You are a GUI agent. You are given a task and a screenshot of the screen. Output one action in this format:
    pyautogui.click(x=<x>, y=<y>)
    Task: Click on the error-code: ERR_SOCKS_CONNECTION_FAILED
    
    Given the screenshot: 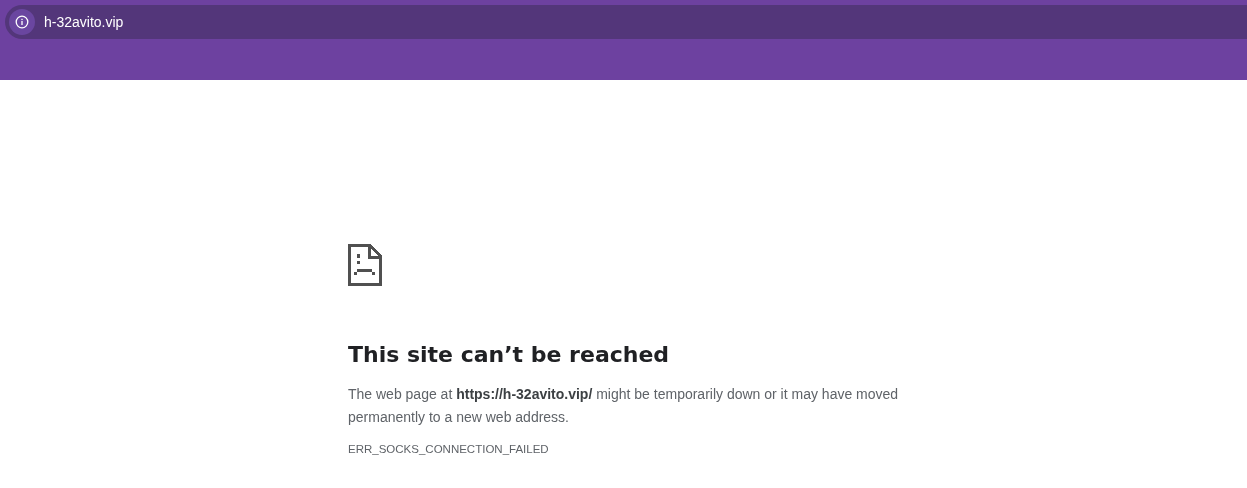 What is the action you would take?
    pyautogui.click(x=449, y=449)
    